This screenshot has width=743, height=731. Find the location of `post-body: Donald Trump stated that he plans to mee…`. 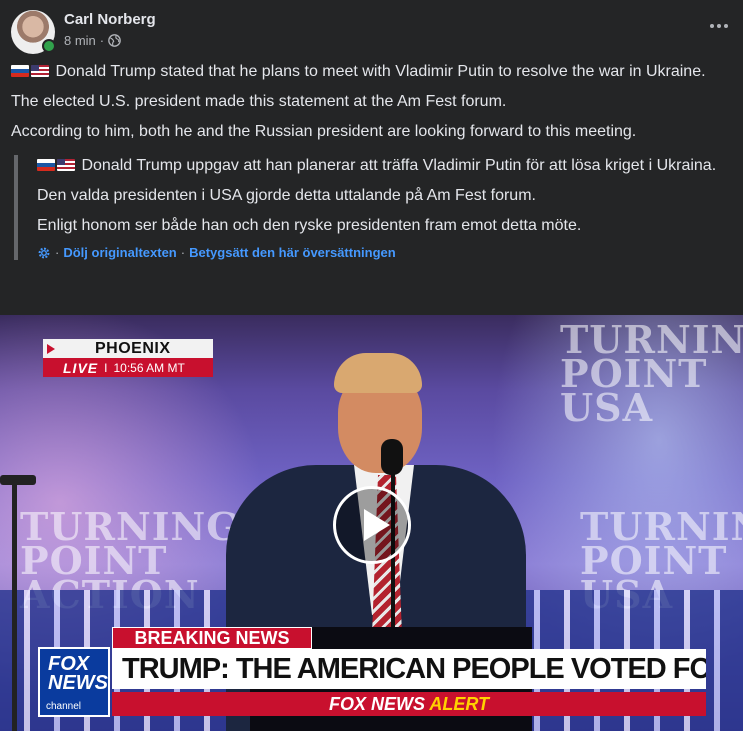

post-body: Donald Trump stated that he plans to mee… is located at coordinates (372, 105).